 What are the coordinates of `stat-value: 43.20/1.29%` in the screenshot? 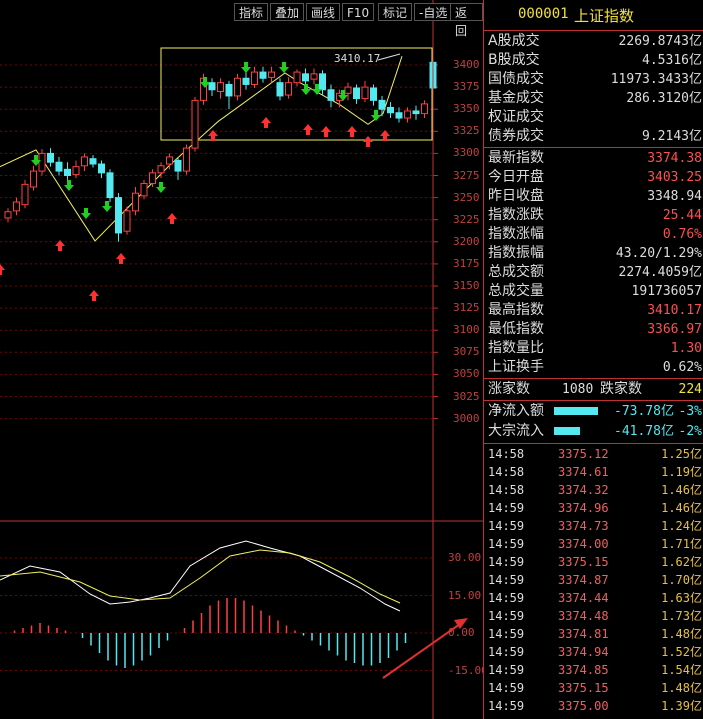 It's located at (658, 253).